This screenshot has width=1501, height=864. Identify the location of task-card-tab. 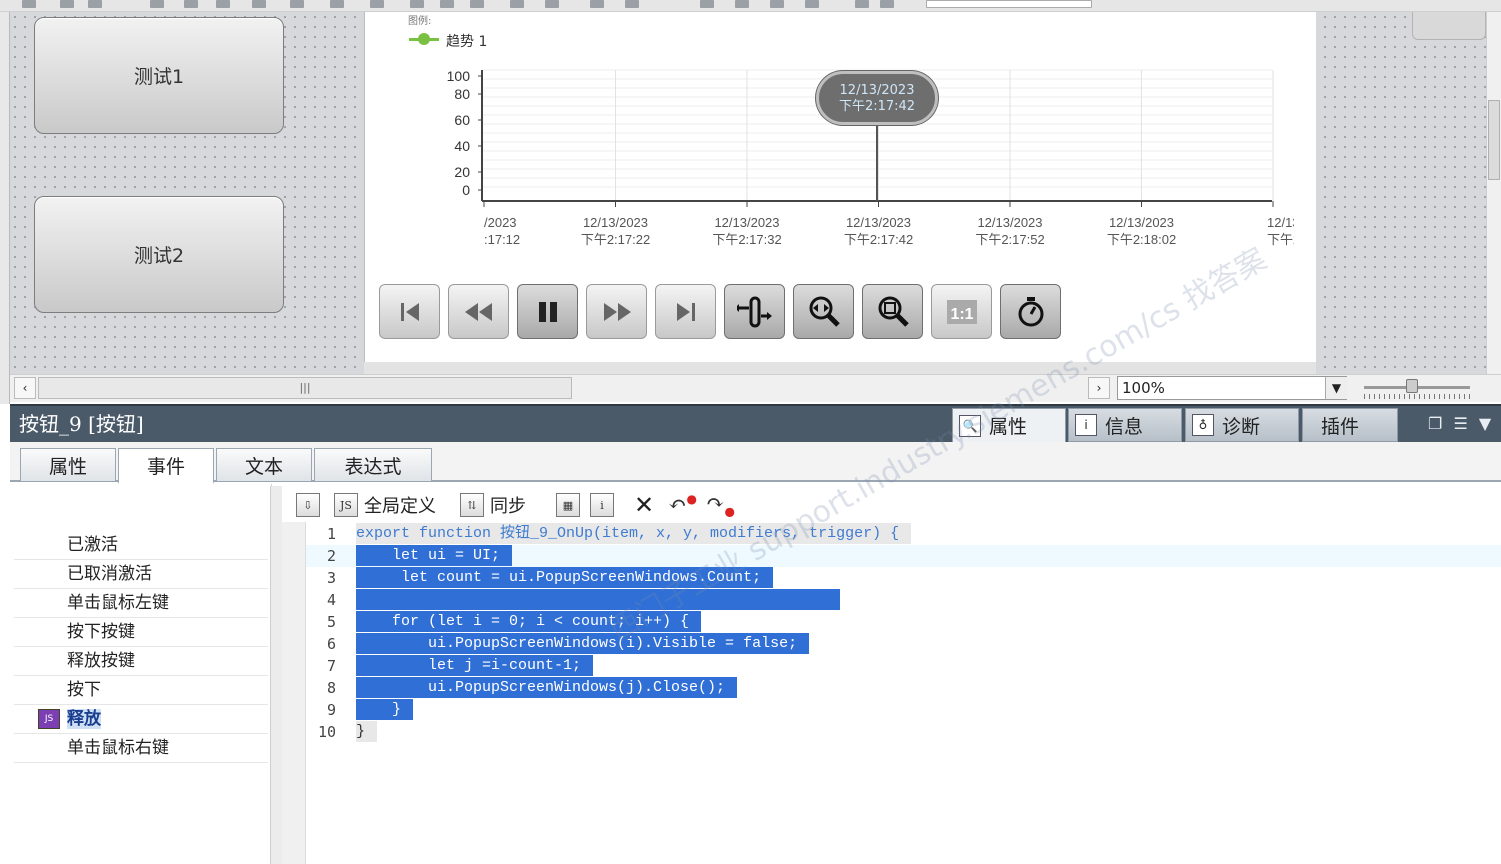
(1449, 26).